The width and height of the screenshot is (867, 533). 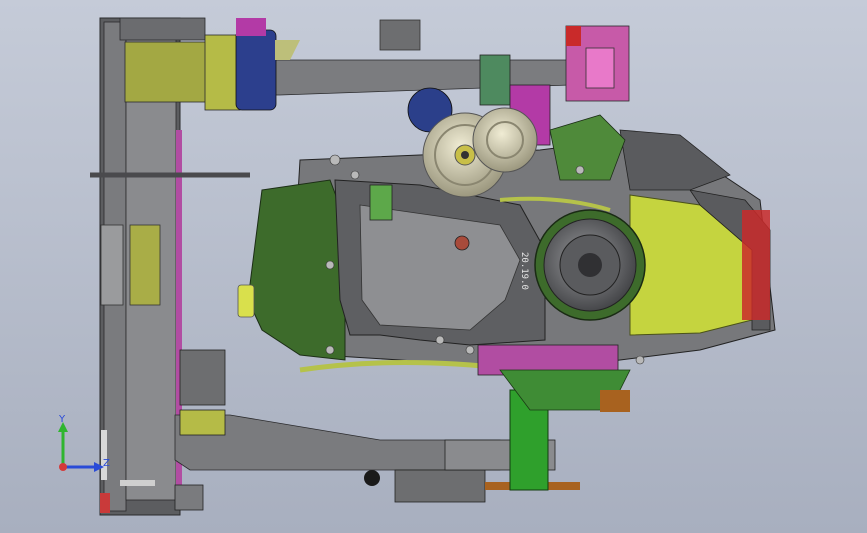 I want to click on orientation-triad: Y Z, so click(x=81, y=445).